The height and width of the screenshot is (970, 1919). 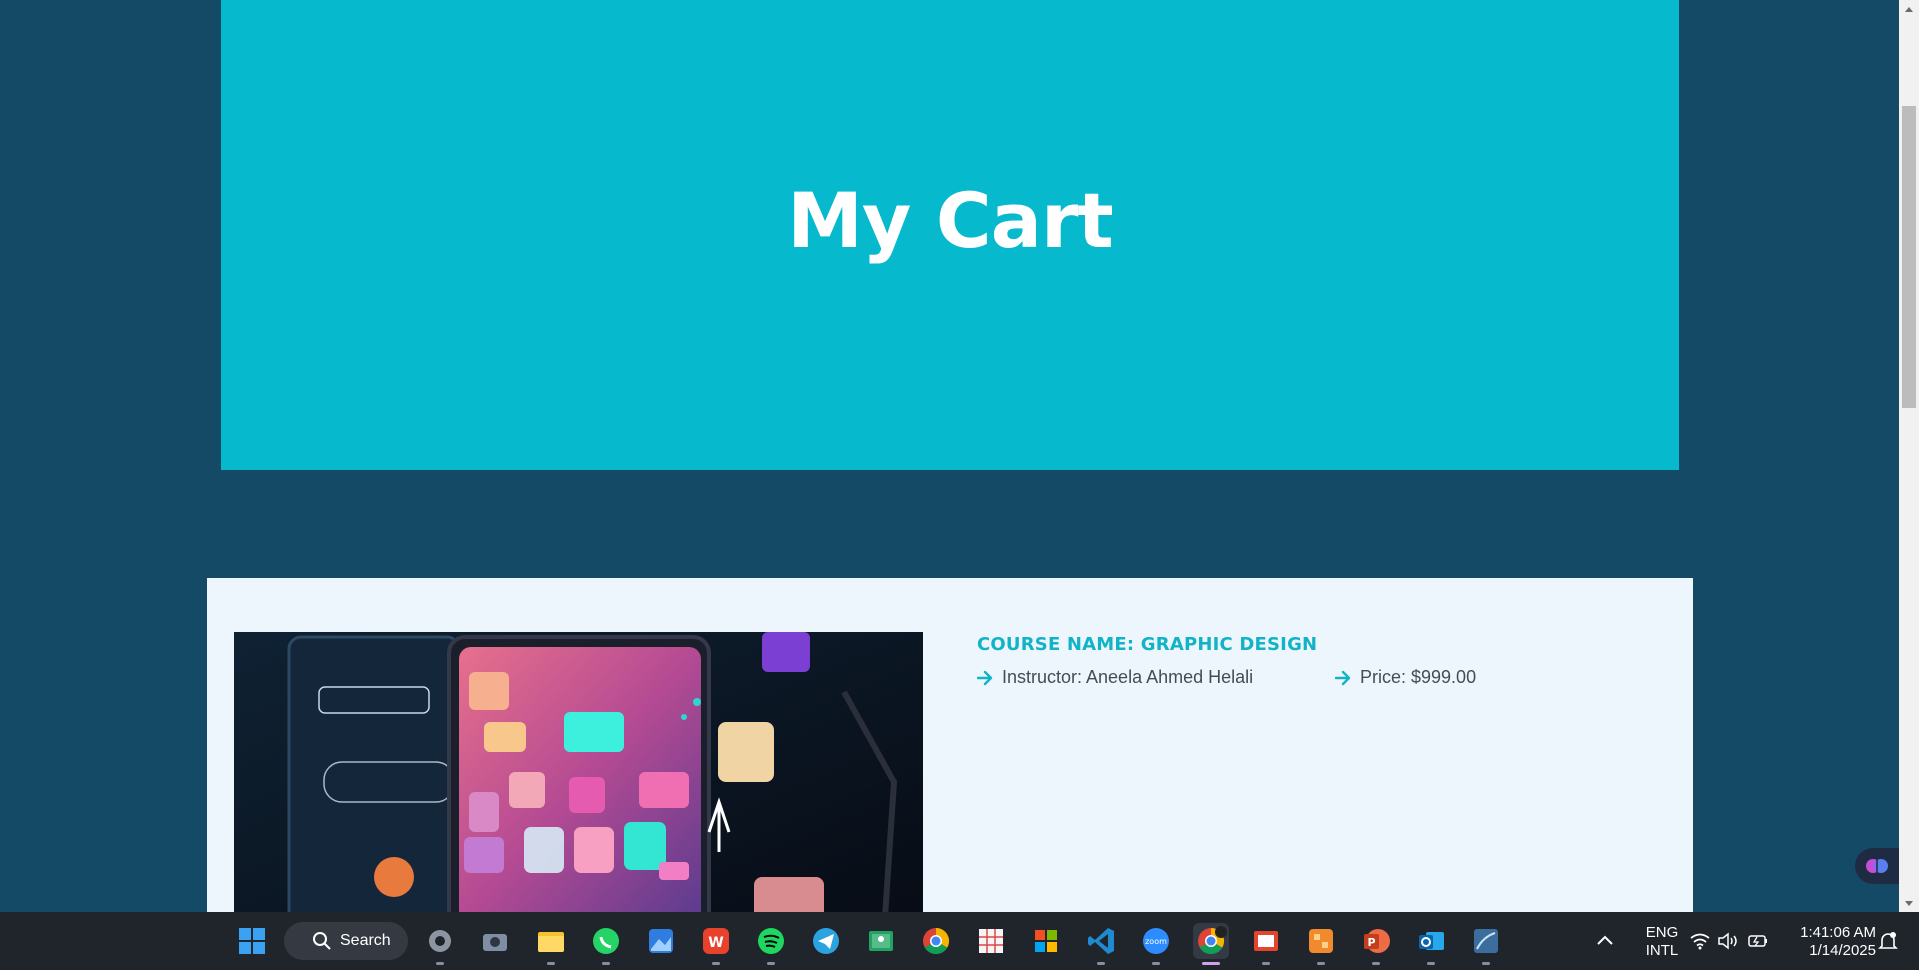 I want to click on vscode-icon, so click(x=1101, y=944).